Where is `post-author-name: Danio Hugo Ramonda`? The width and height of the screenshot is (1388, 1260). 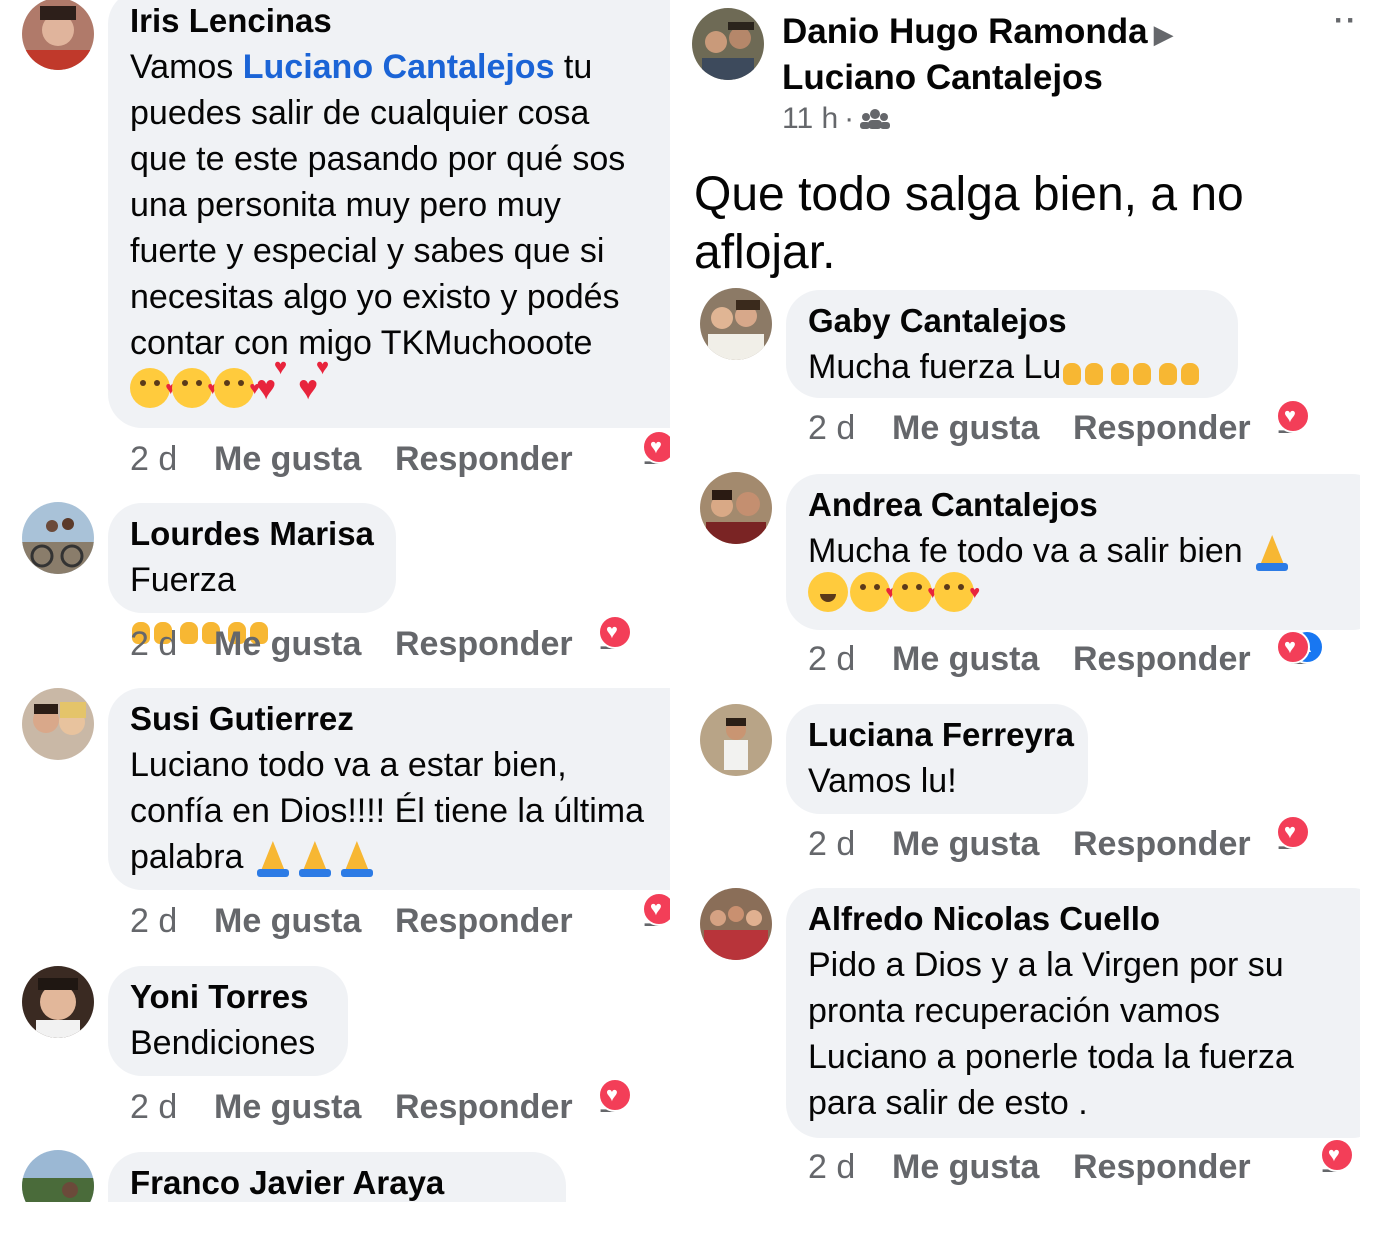
post-author-name: Danio Hugo Ramonda is located at coordinates (965, 31).